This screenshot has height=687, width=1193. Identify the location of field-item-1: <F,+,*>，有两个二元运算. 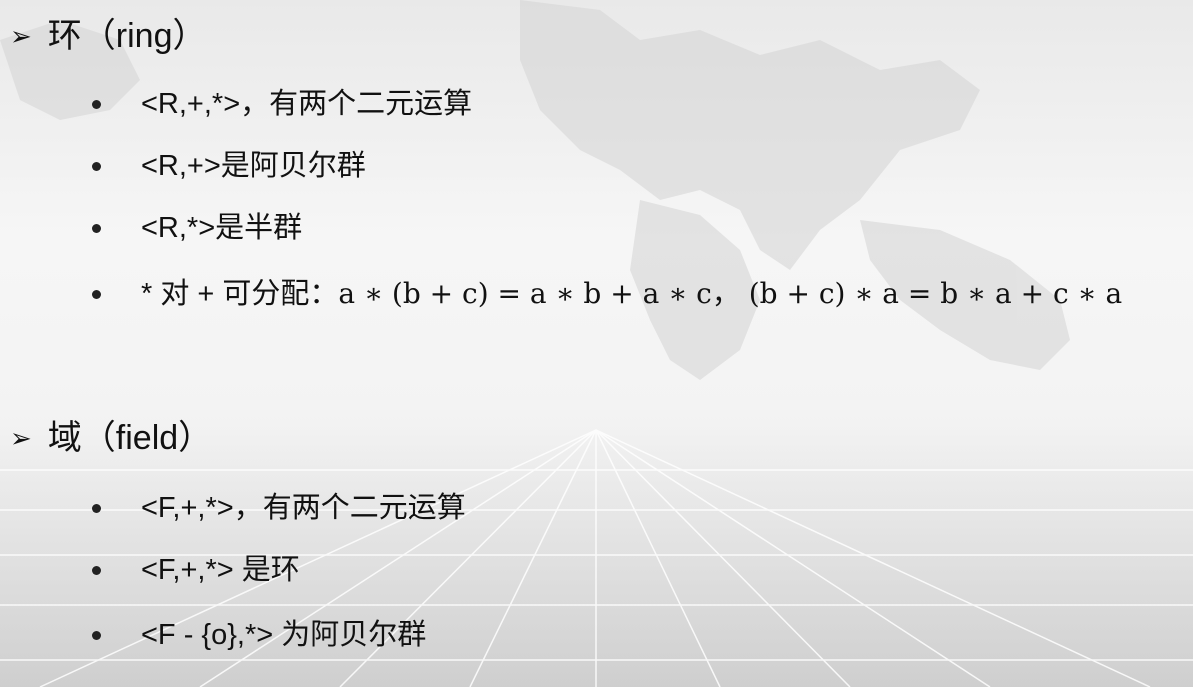
(277, 508).